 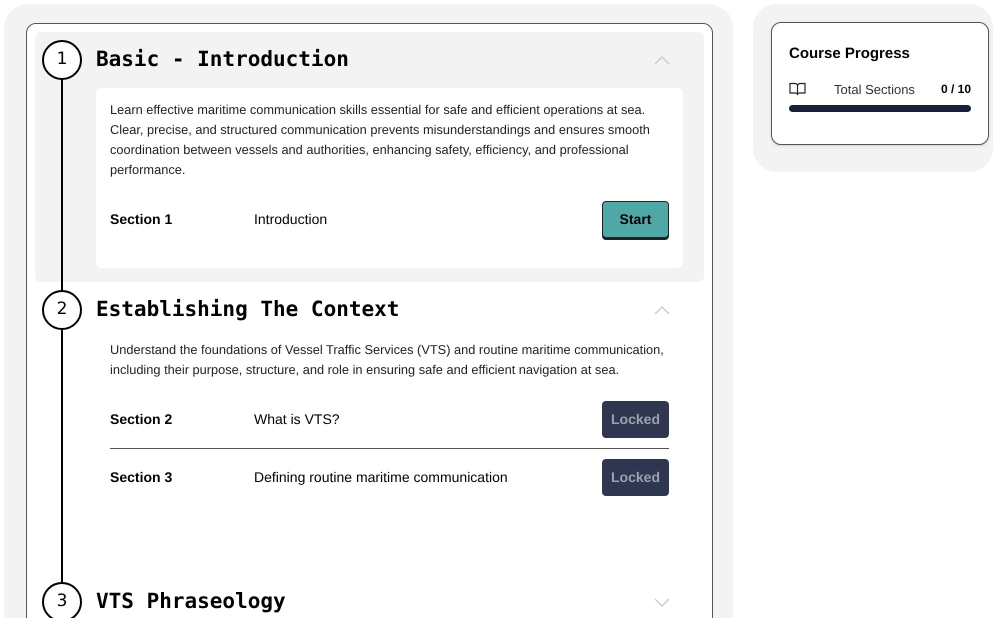 I want to click on module-description: Understand the foundations of Vessel Traffic Services (VTS) and routine maritime communication, including their purpose, structure, and role in ensuring safe and efficient navigation at sea., so click(x=387, y=360).